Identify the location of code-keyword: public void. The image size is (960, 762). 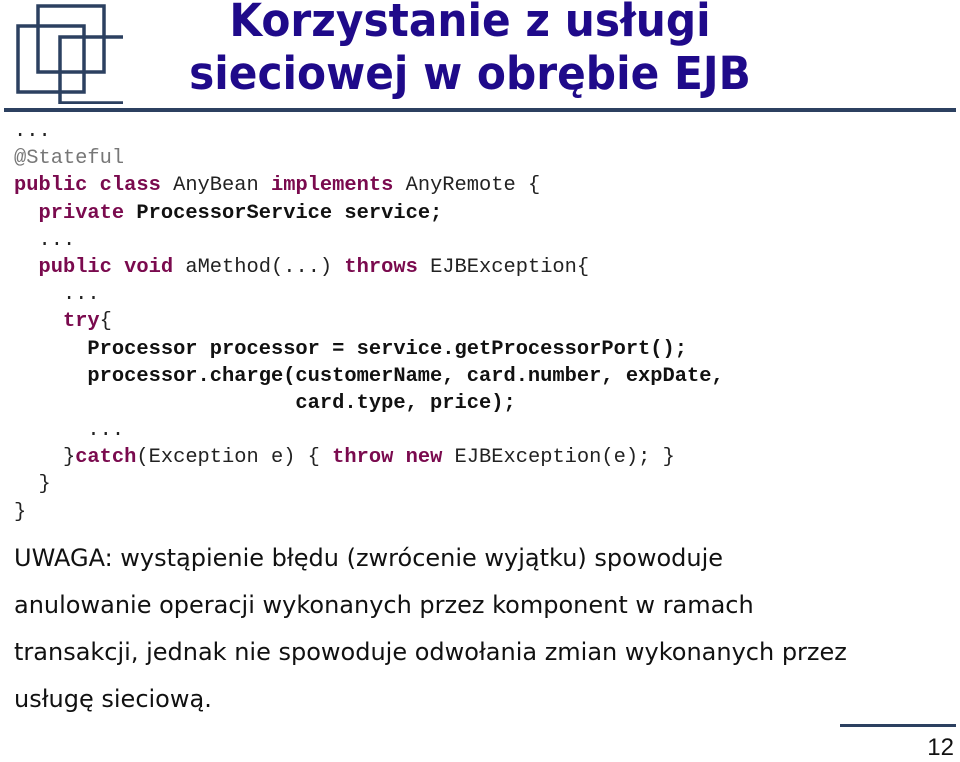
(106, 267).